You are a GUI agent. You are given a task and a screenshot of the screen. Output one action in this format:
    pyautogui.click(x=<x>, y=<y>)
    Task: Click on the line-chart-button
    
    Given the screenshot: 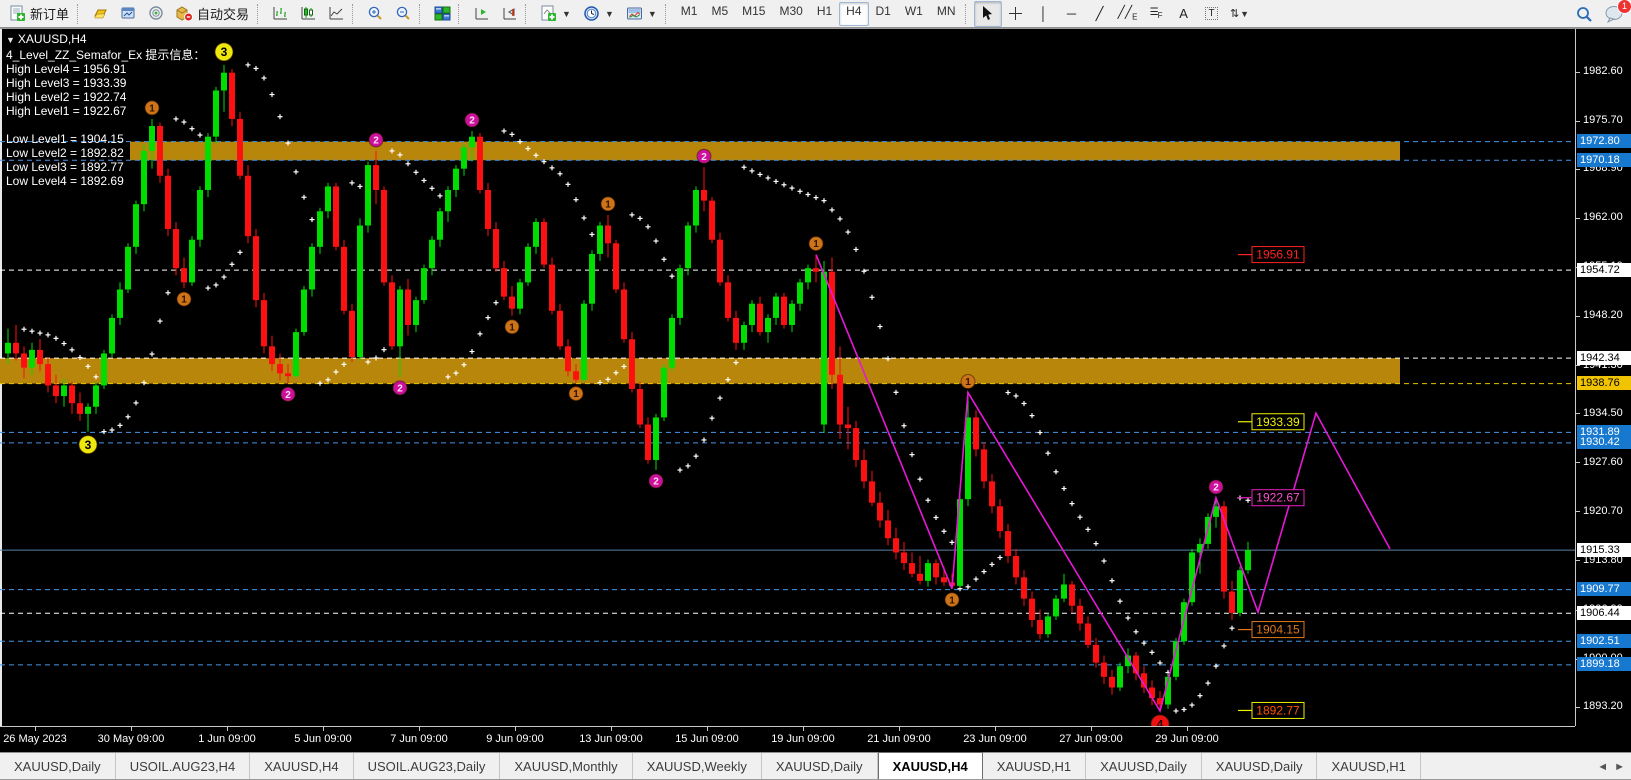 What is the action you would take?
    pyautogui.click(x=336, y=14)
    